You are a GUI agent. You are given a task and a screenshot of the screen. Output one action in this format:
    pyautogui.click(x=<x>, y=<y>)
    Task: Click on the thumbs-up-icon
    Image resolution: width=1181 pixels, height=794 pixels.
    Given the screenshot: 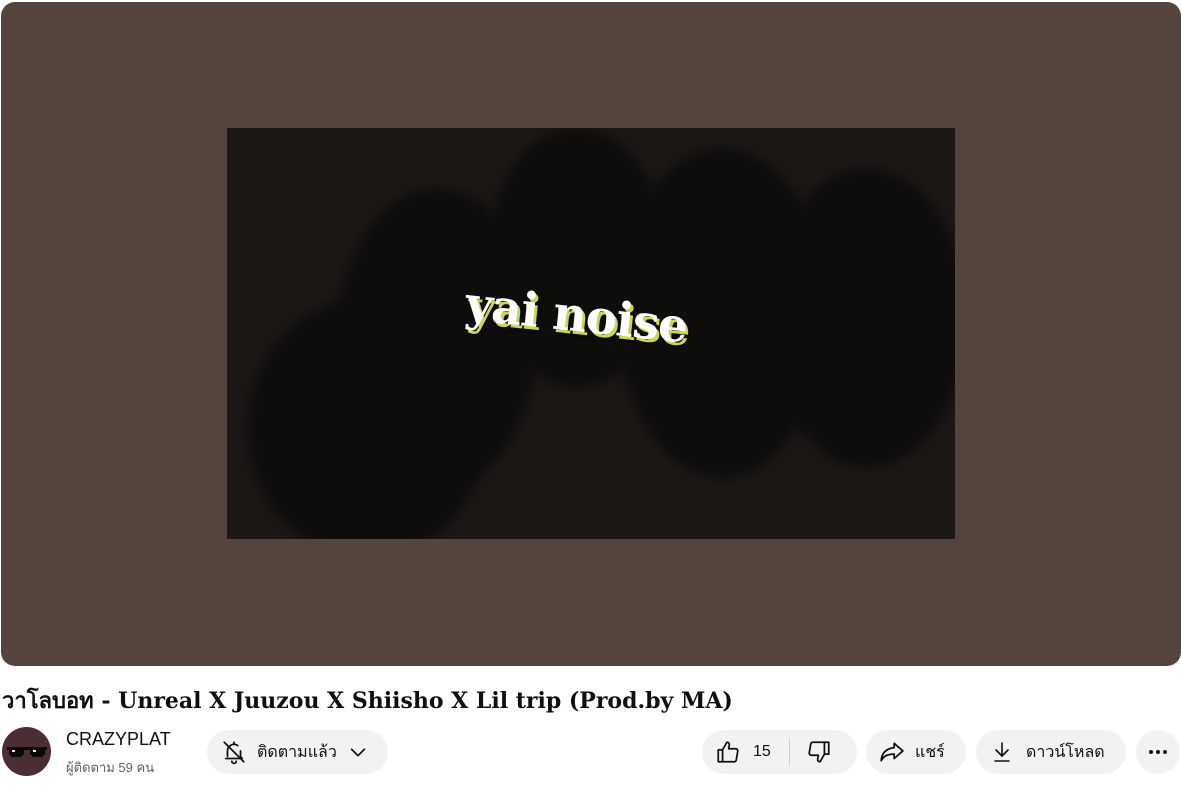 What is the action you would take?
    pyautogui.click(x=728, y=752)
    